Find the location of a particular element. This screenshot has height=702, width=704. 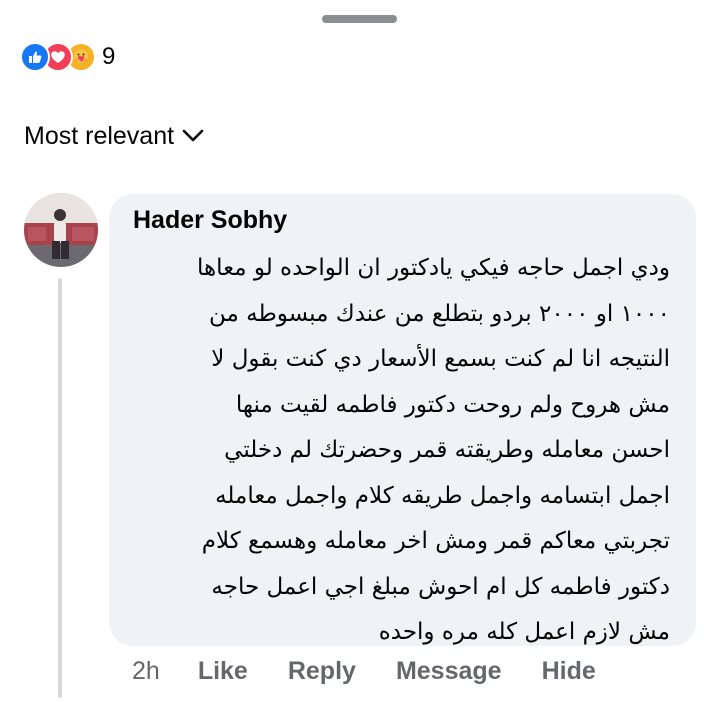

reaction-count: 9 is located at coordinates (109, 56).